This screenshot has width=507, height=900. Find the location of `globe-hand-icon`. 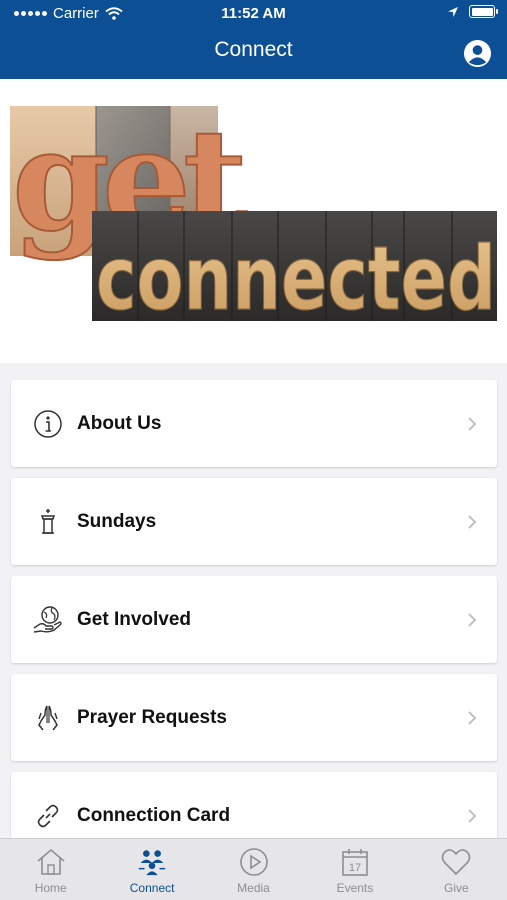

globe-hand-icon is located at coordinates (48, 620).